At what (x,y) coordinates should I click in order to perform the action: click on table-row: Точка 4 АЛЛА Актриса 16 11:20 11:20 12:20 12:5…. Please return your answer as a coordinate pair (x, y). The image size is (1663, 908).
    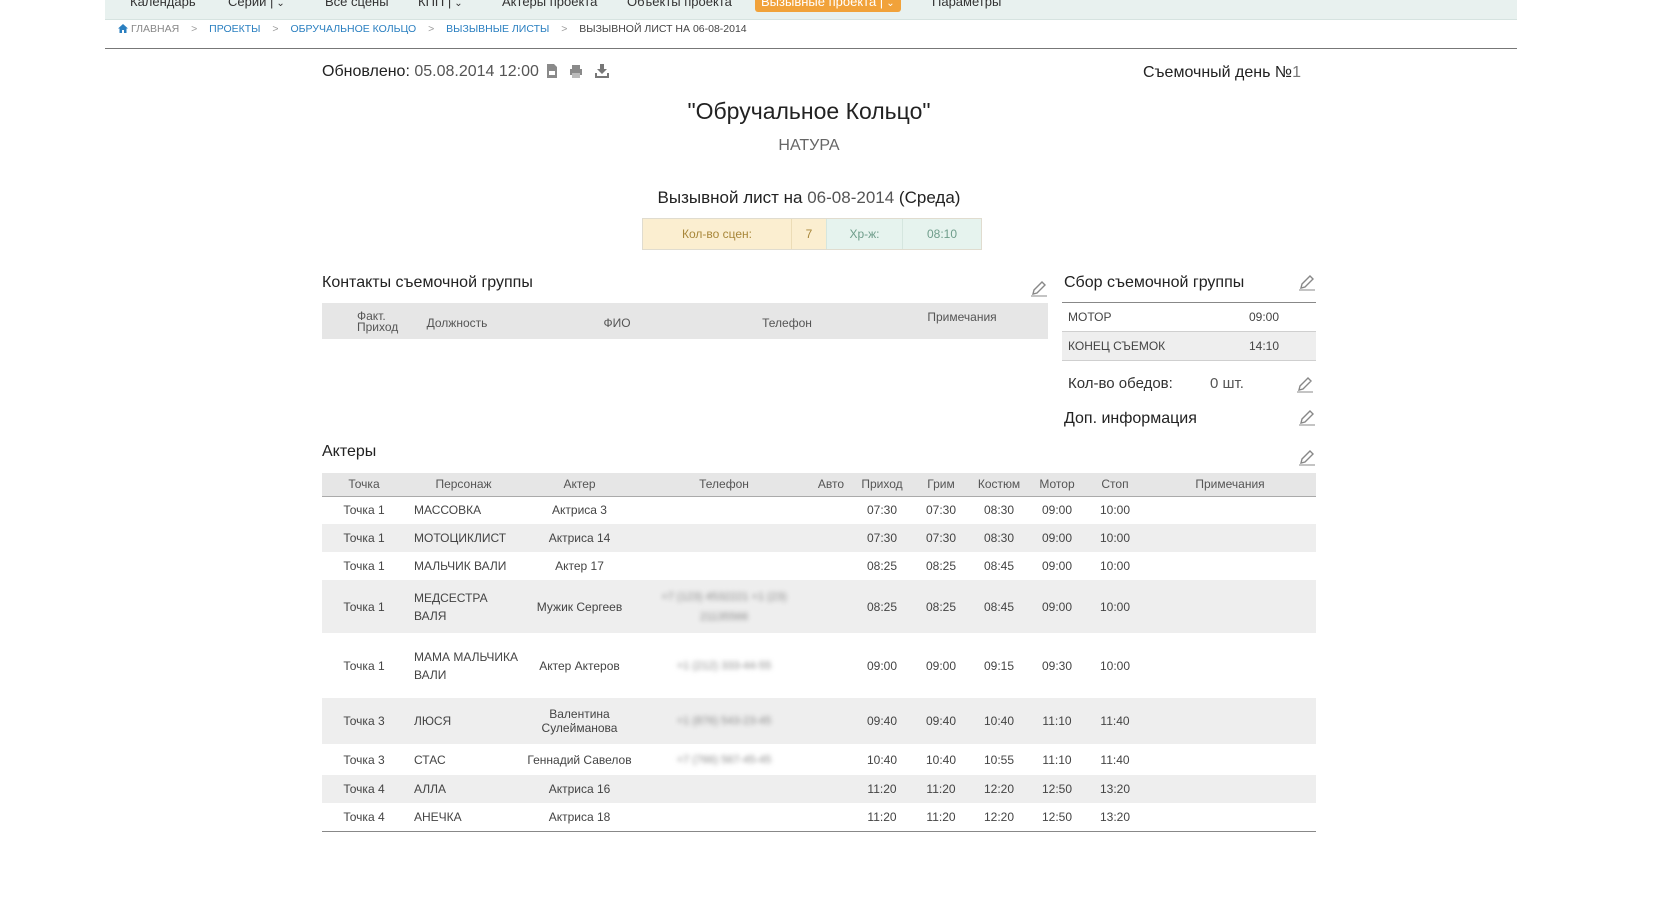
    Looking at the image, I should click on (819, 789).